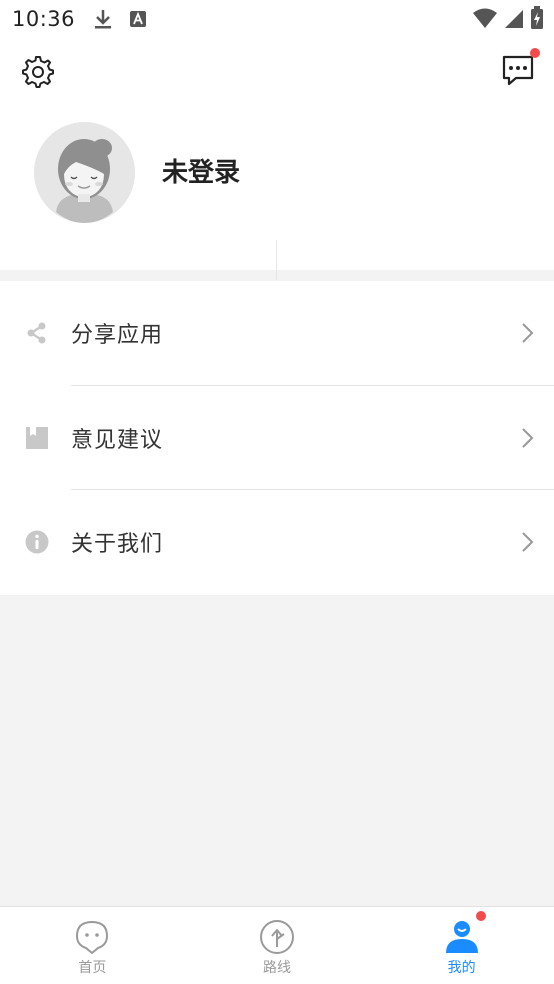 The image size is (554, 984). What do you see at coordinates (277, 937) in the screenshot?
I see `route-icon` at bounding box center [277, 937].